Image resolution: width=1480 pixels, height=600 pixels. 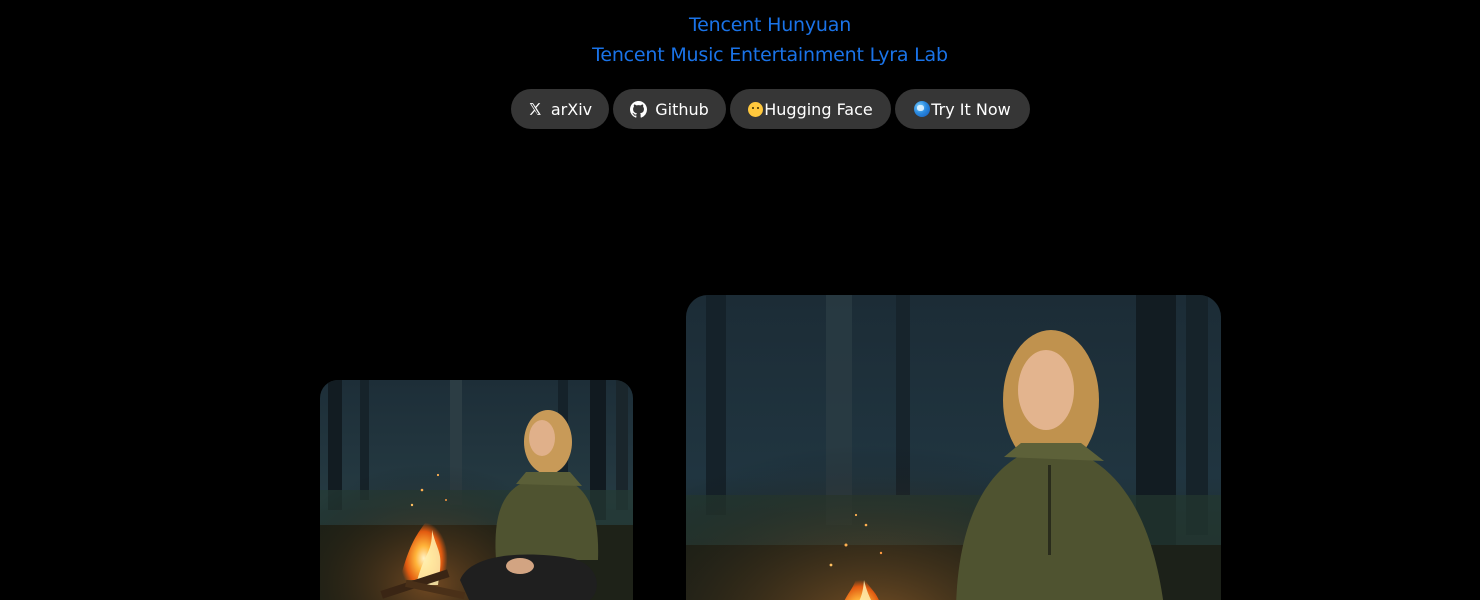 What do you see at coordinates (971, 109) in the screenshot?
I see `try-it-now-label: Try It Now` at bounding box center [971, 109].